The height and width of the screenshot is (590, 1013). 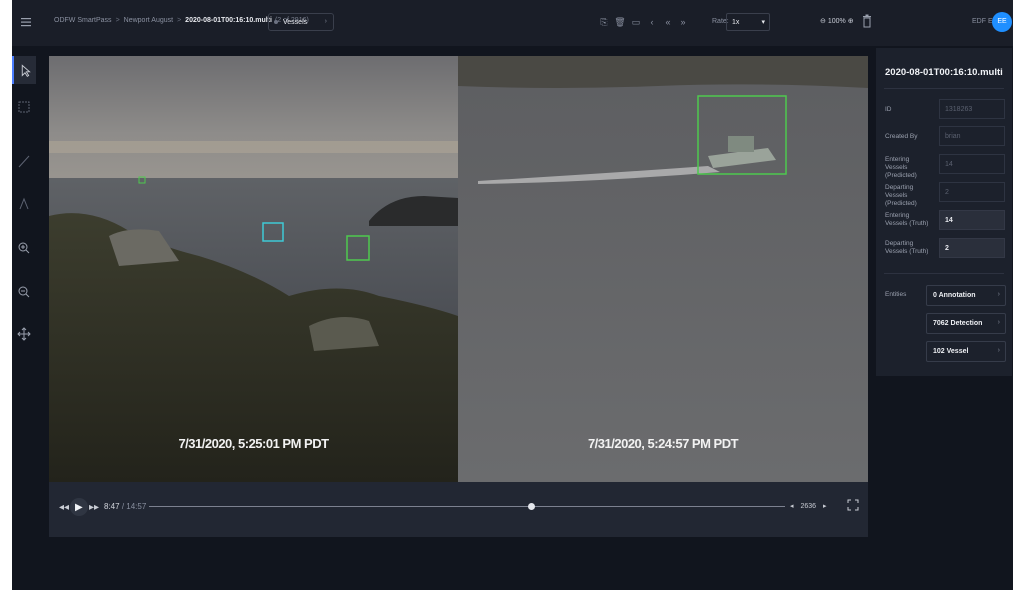 I want to click on hamburger-menu-icon, so click(x=26, y=22).